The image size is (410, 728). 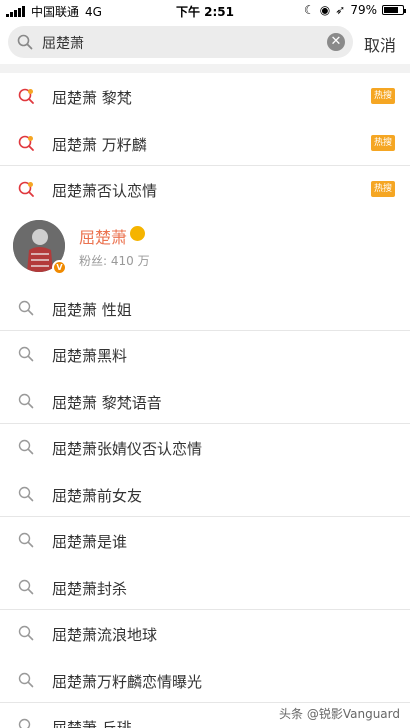 I want to click on suggestion-label: 屈楚萧 万籽麟, so click(x=99, y=144).